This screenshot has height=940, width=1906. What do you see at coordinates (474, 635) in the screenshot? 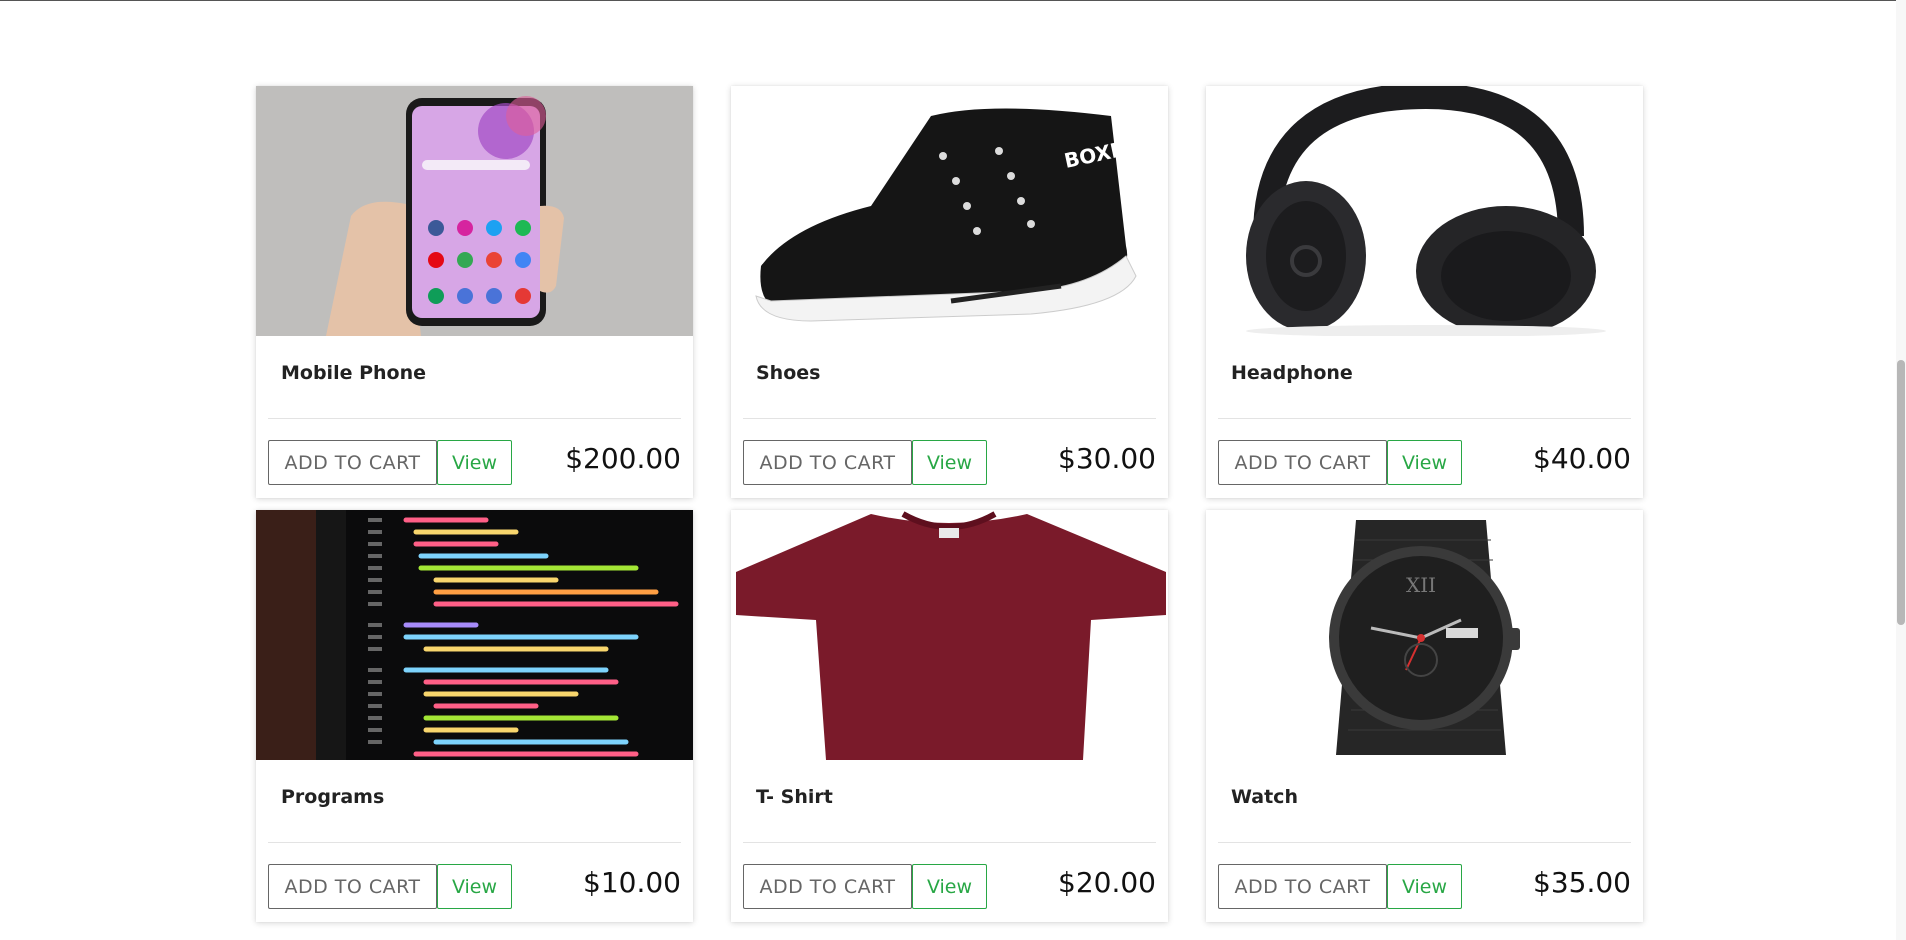
I see `product-image-programs` at bounding box center [474, 635].